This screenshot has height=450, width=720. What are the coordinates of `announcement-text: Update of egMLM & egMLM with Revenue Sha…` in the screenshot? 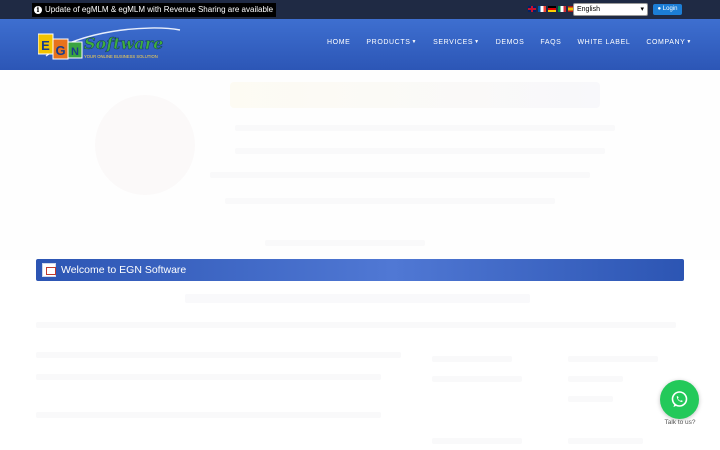 It's located at (159, 9).